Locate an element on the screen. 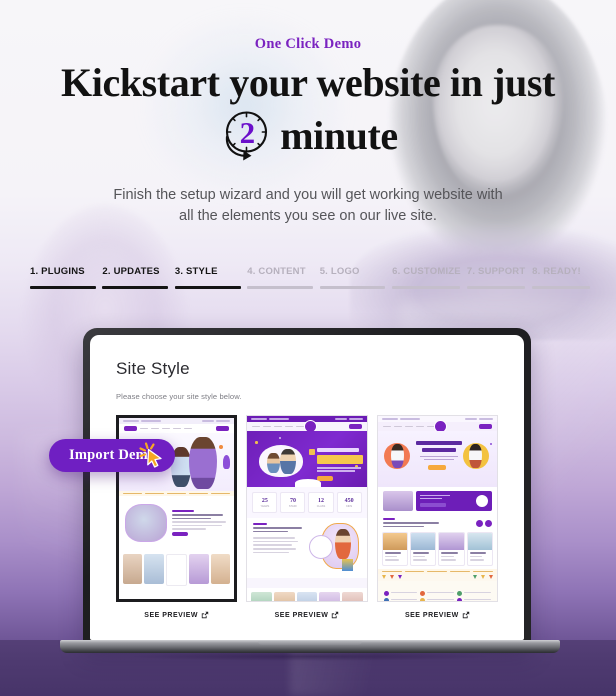  mini-course-cards is located at coordinates (437, 550).